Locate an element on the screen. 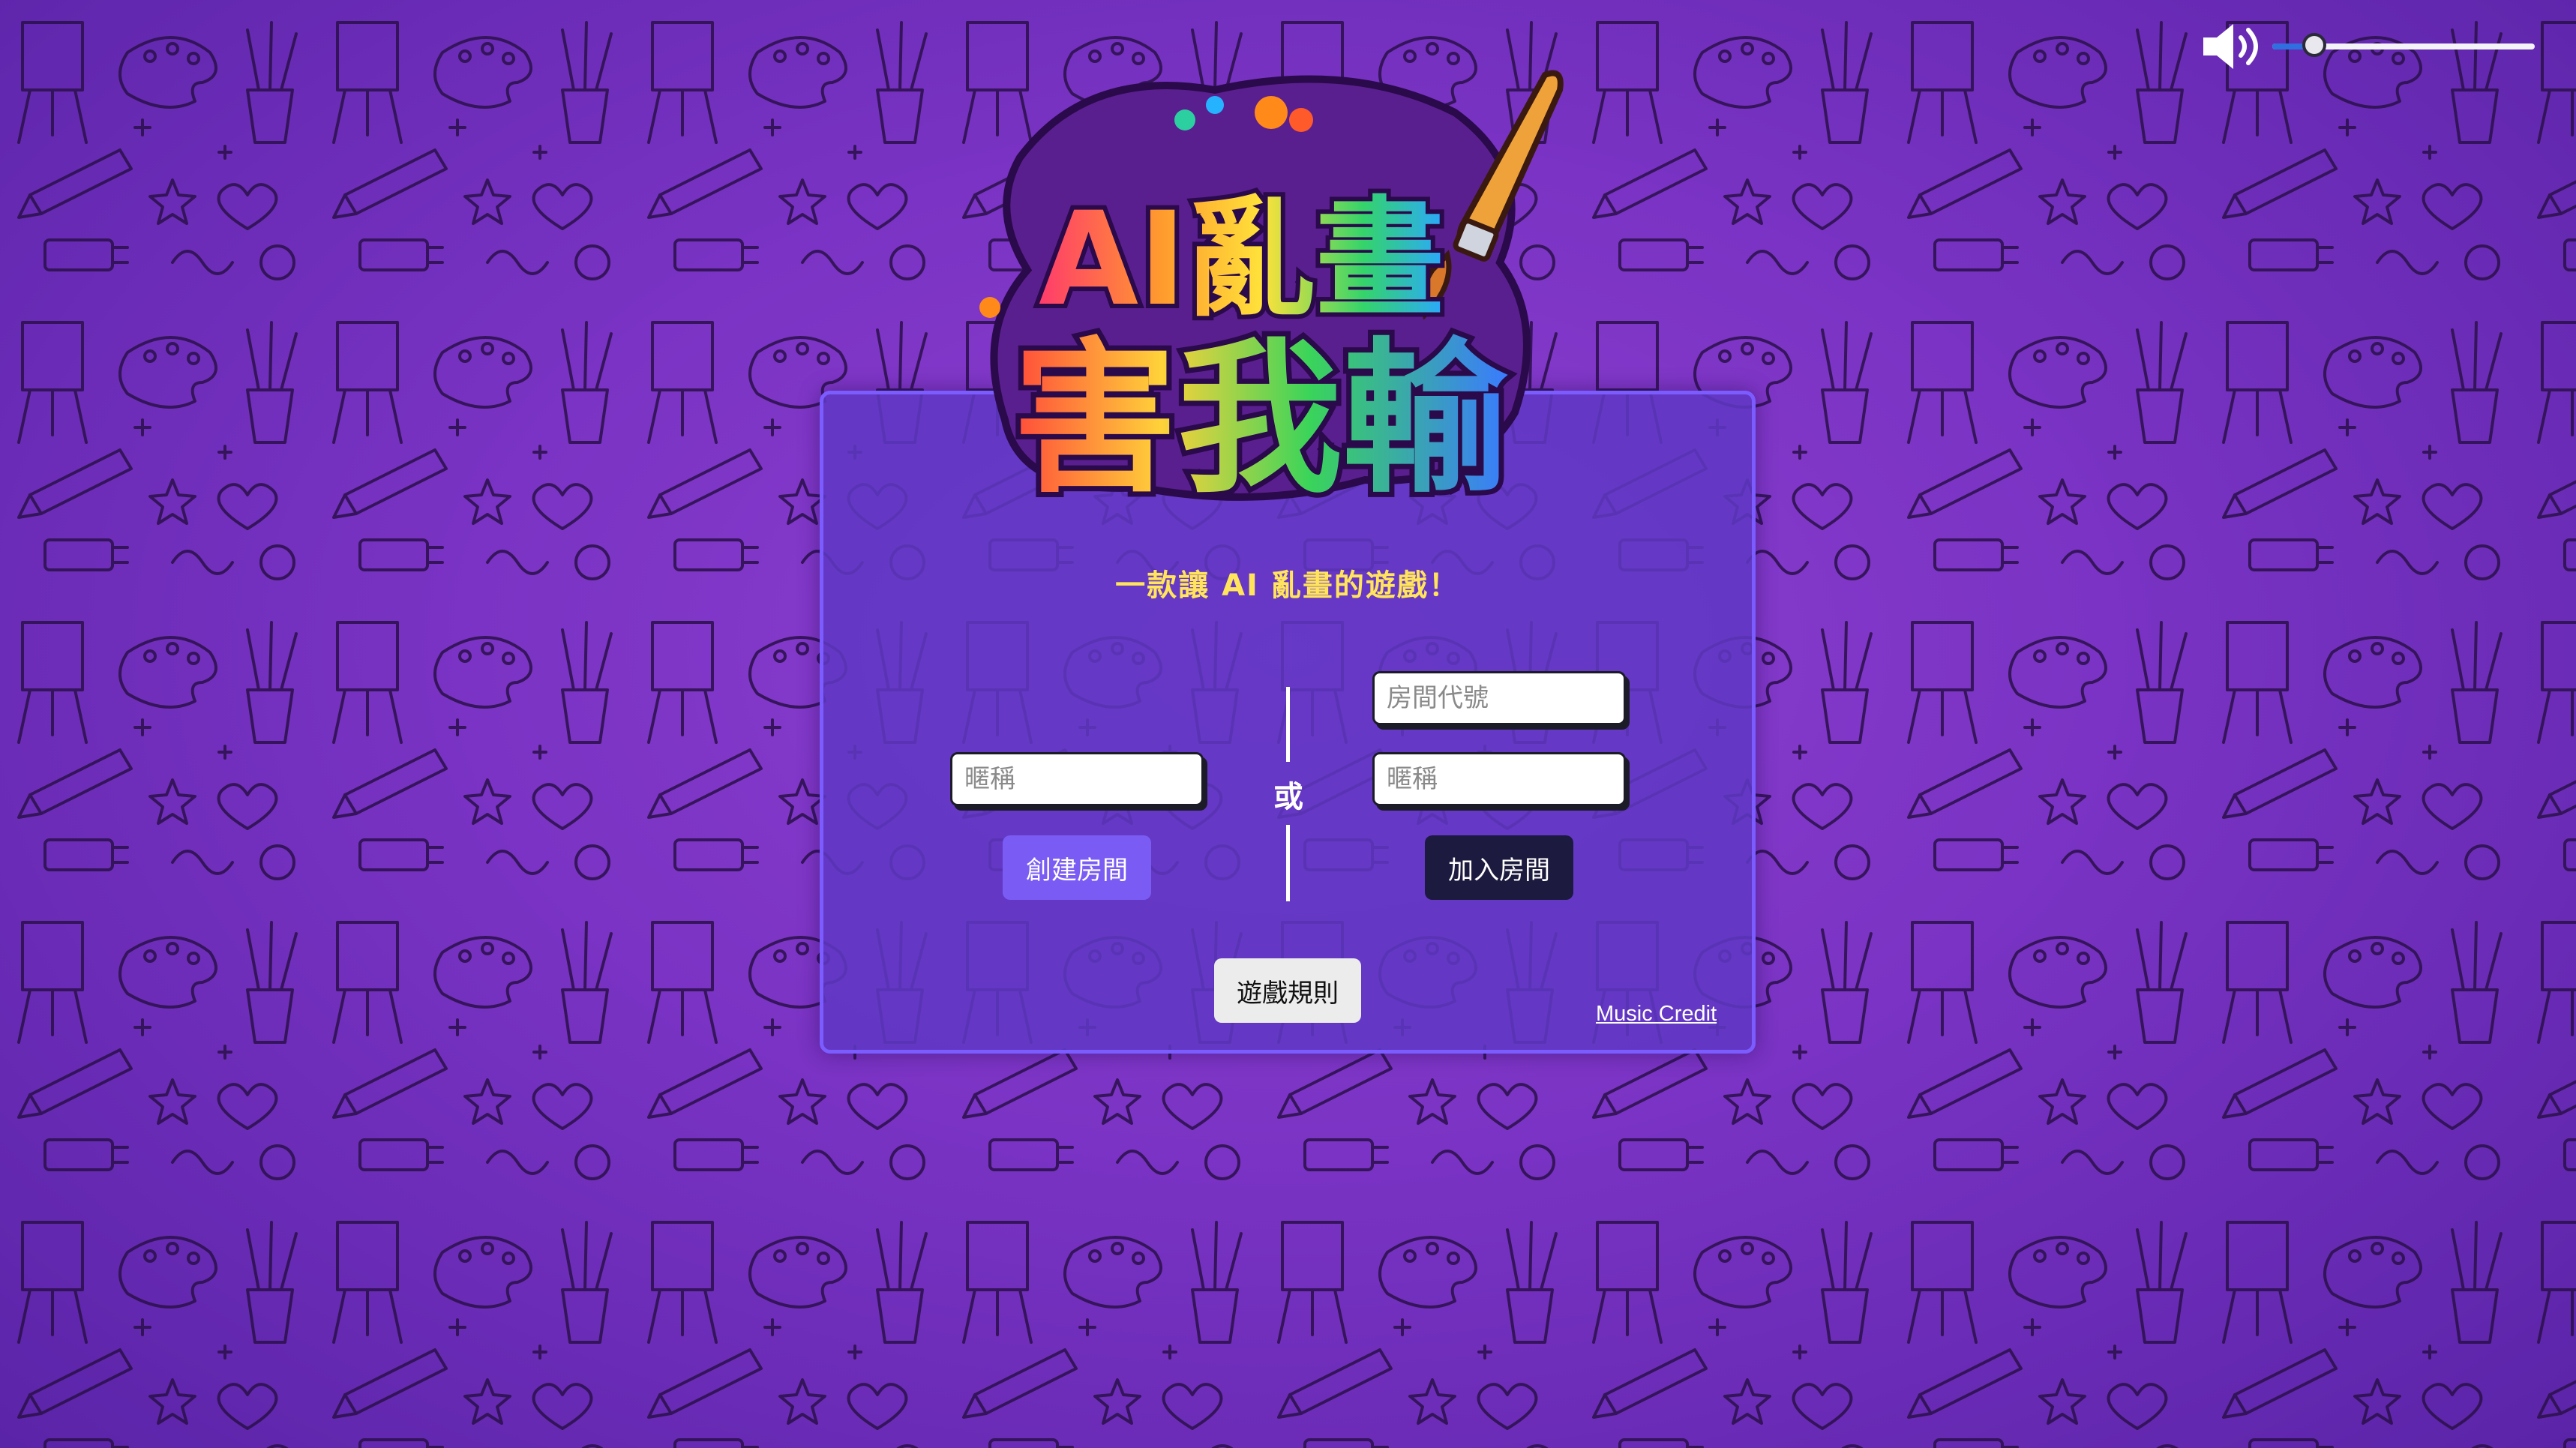 This screenshot has height=1448, width=2576. game-rules-button: 遊戲規則 is located at coordinates (1288, 991).